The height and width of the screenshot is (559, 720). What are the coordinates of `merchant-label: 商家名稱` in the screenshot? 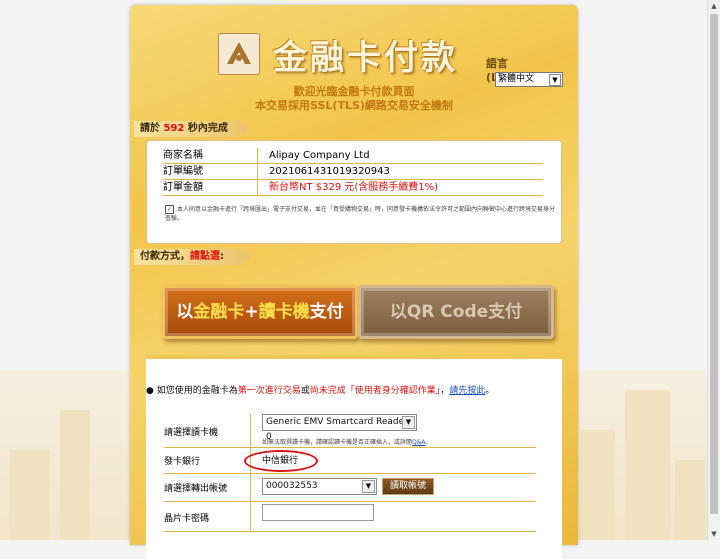 It's located at (183, 155).